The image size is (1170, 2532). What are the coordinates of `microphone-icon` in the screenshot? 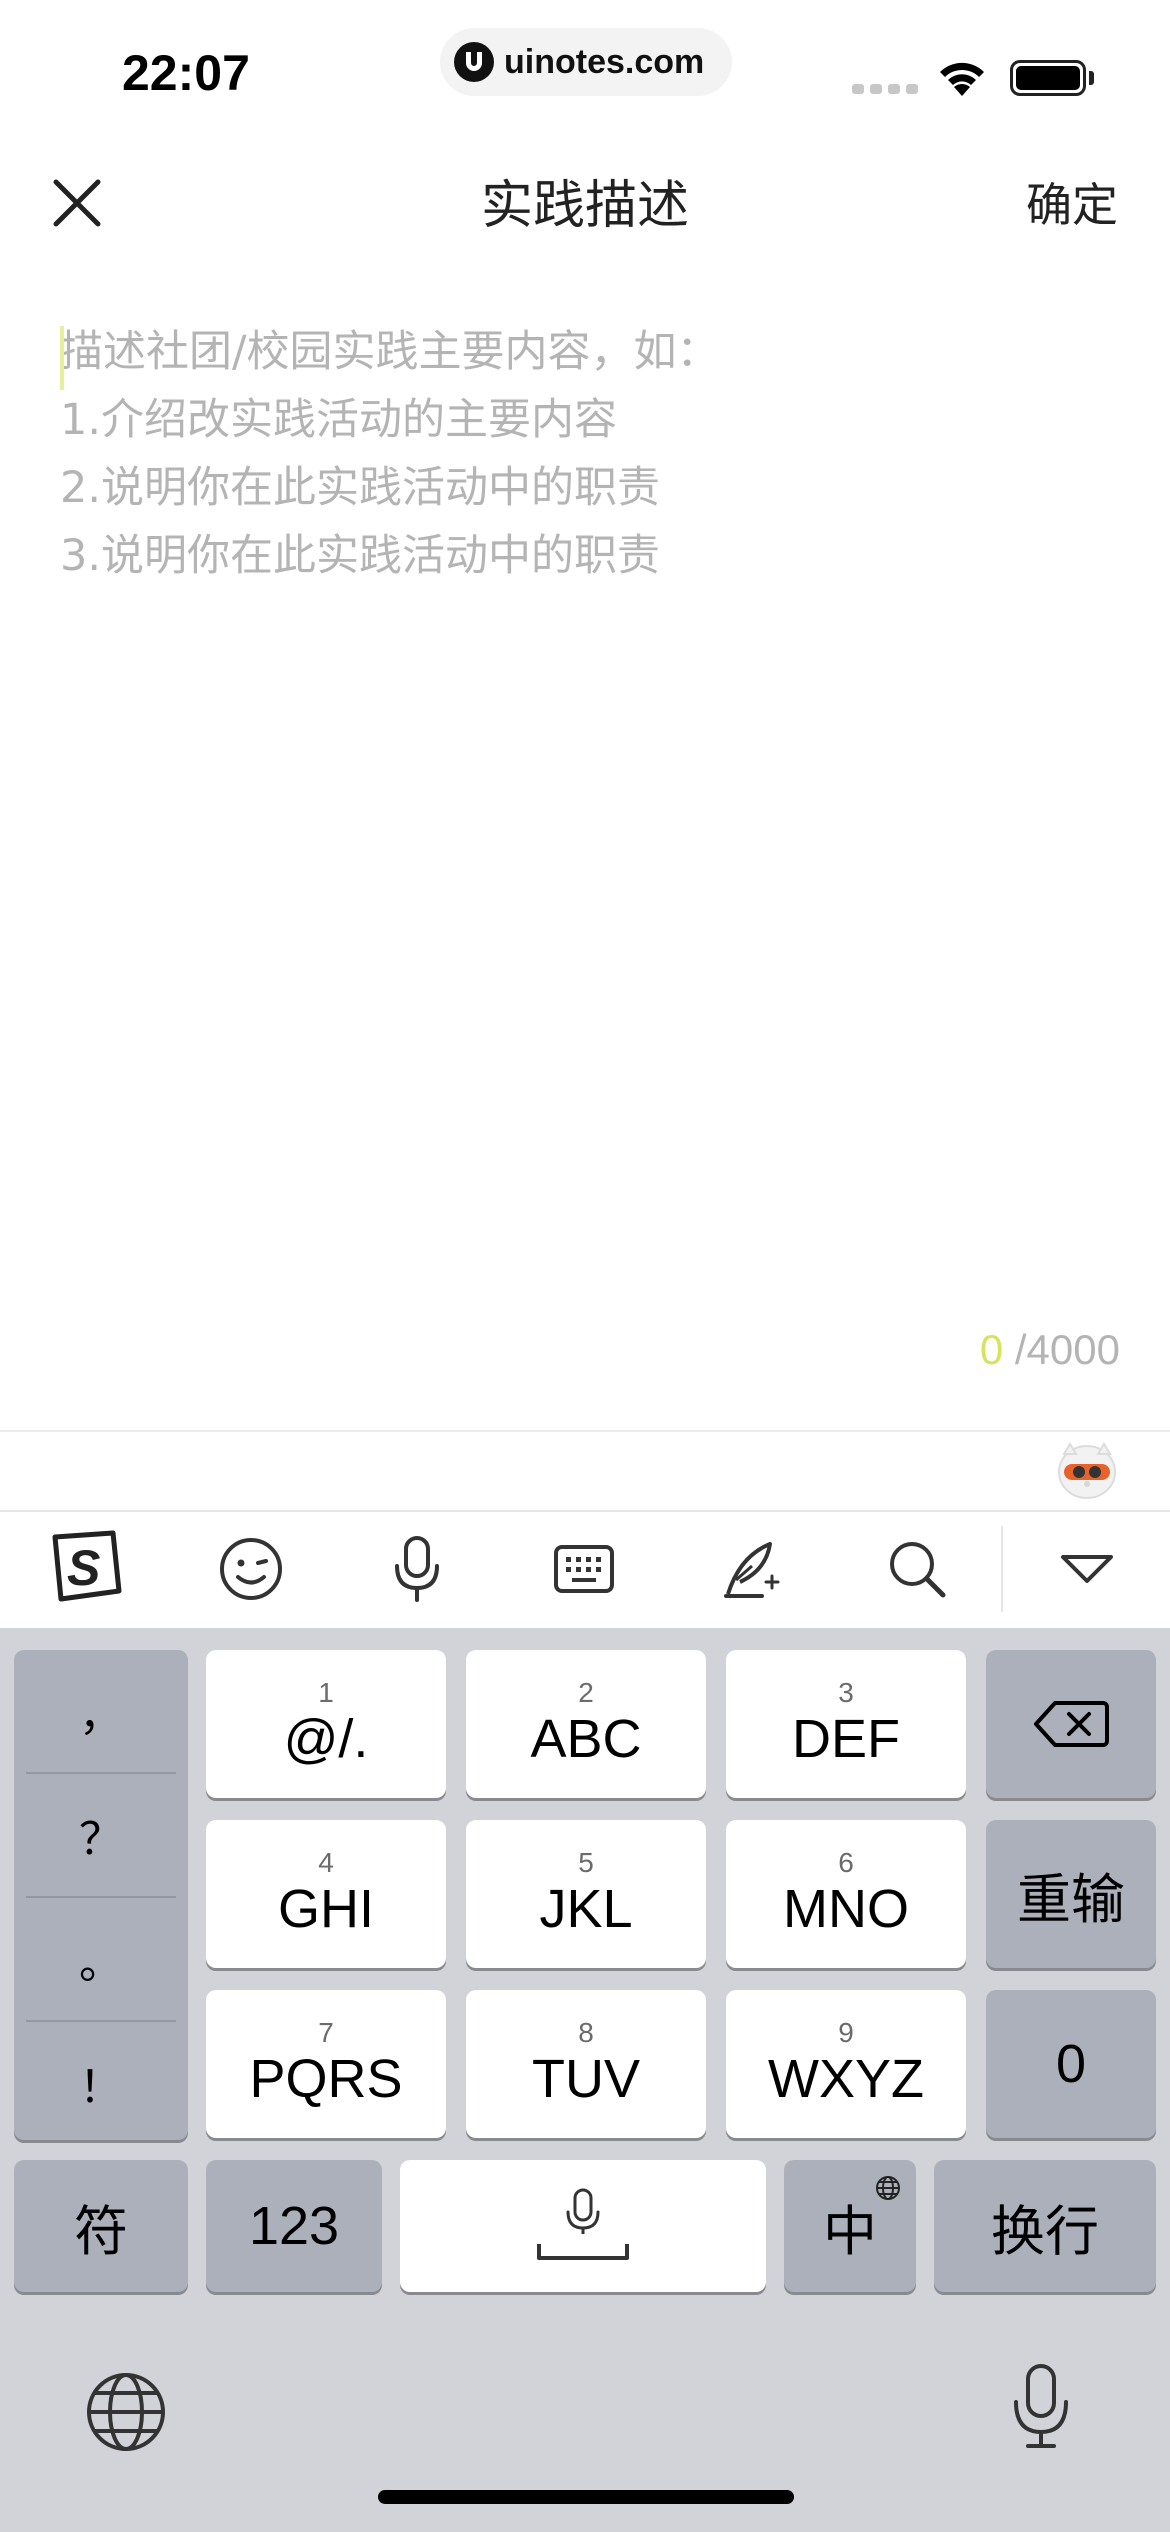 It's located at (417, 1569).